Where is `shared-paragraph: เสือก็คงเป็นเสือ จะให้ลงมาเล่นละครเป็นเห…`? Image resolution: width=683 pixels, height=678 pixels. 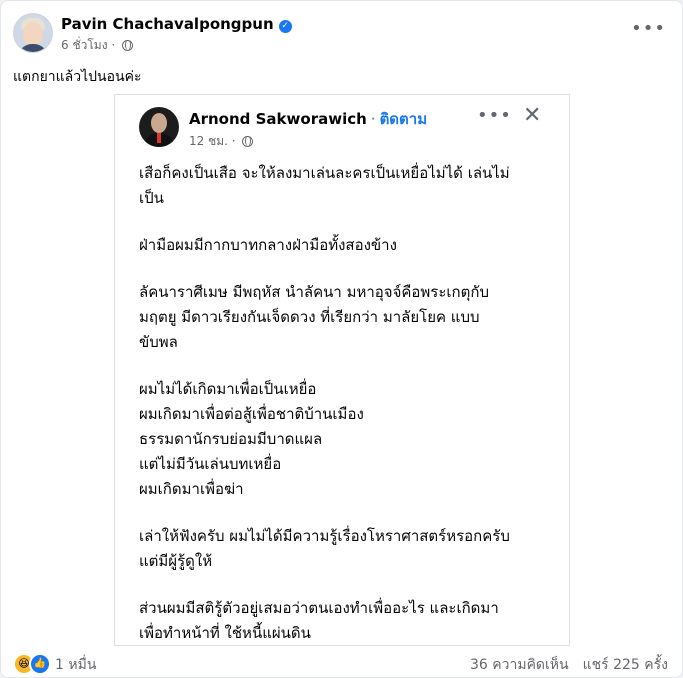
shared-paragraph: เสือก็คงเป็นเสือ จะให้ลงมาเล่นละครเป็นเห… is located at coordinates (324, 185).